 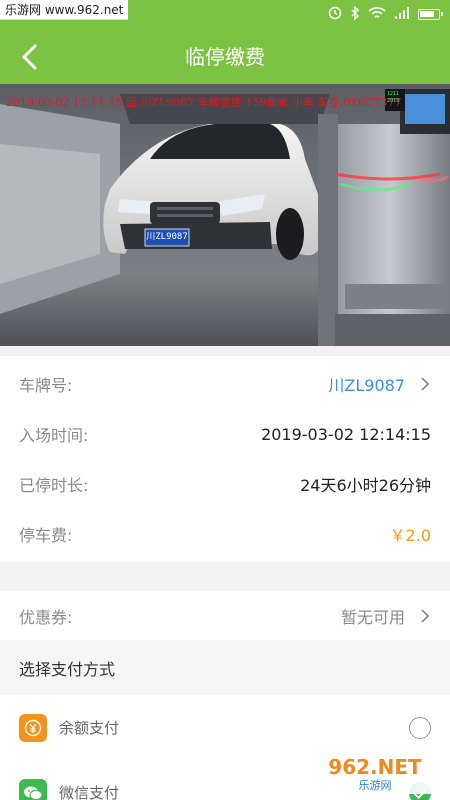 What do you see at coordinates (410, 535) in the screenshot?
I see `fee-value: ￥2.0` at bounding box center [410, 535].